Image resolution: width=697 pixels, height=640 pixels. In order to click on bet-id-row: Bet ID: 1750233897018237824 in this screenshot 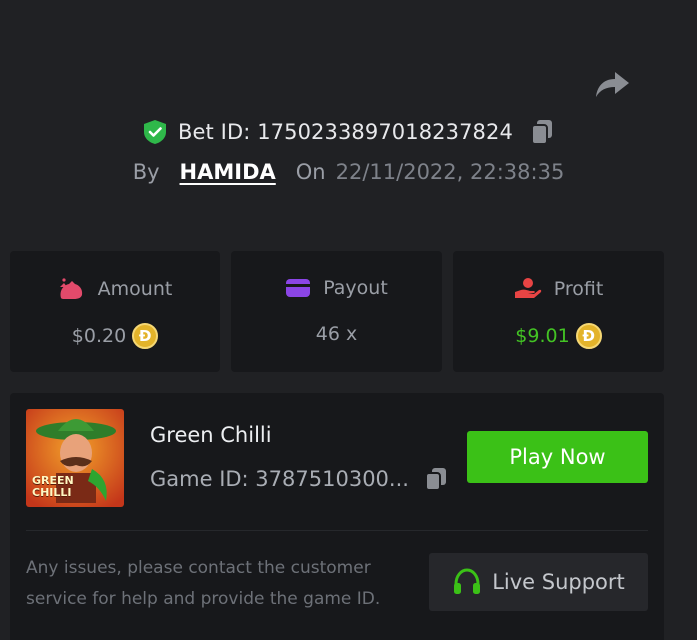, I will do `click(348, 132)`.